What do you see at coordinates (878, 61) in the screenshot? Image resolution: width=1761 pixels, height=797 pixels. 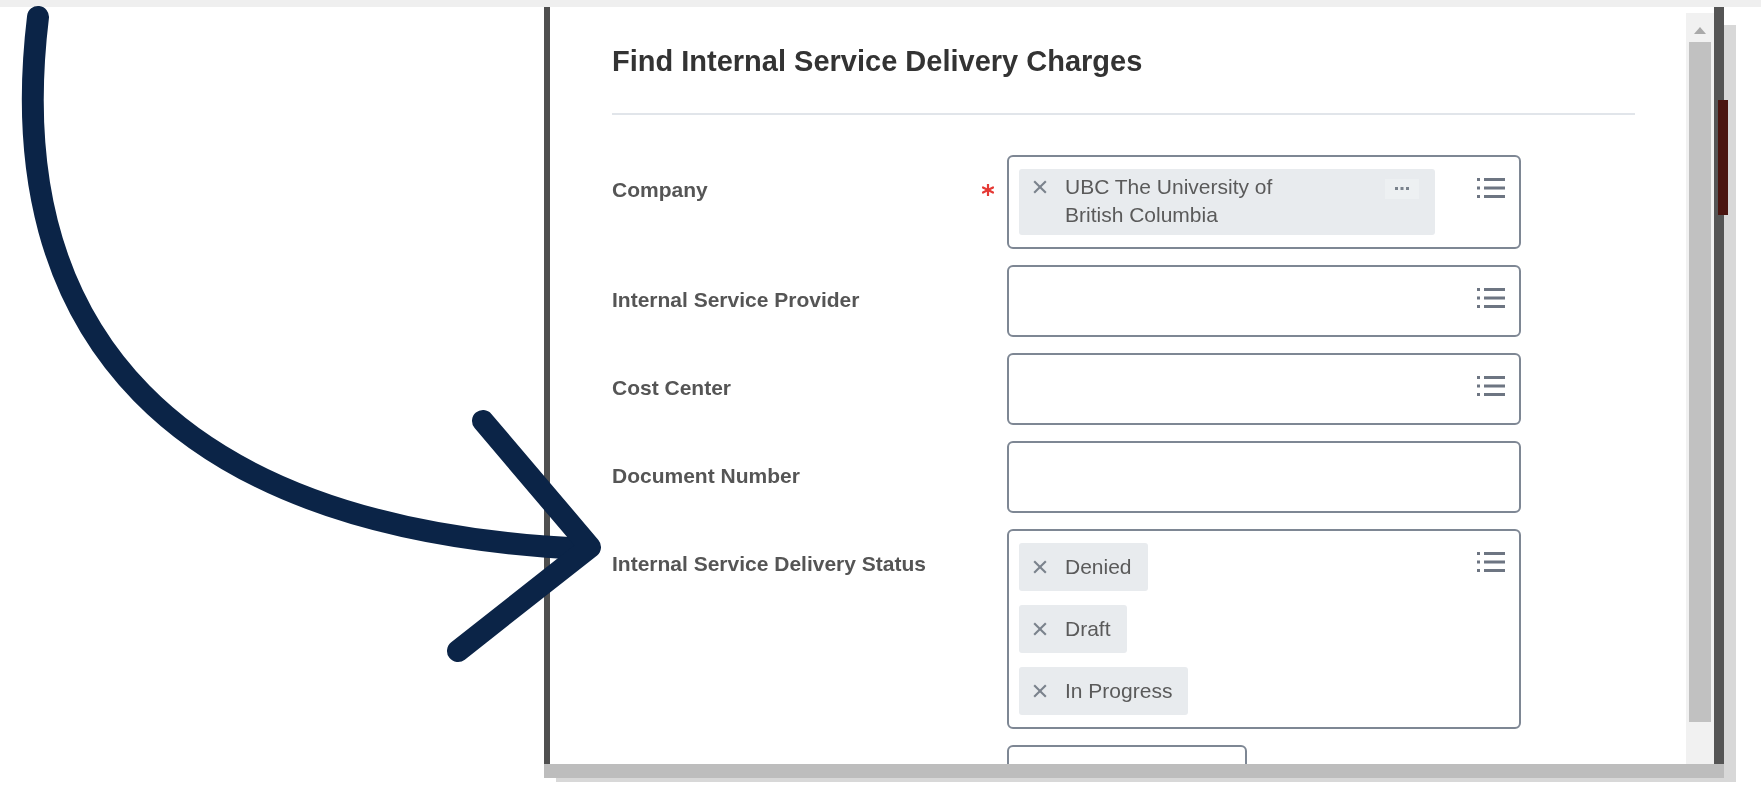 I see `dialog-title: Find Internal Service Delivery Charges` at bounding box center [878, 61].